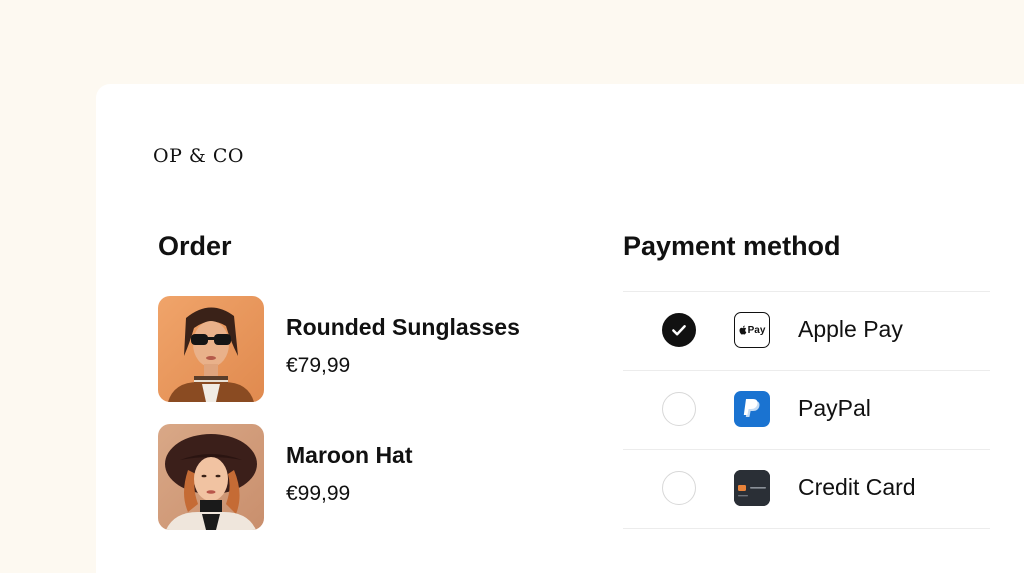 The image size is (1024, 573). What do you see at coordinates (318, 493) in the screenshot?
I see `product-price: €99,99` at bounding box center [318, 493].